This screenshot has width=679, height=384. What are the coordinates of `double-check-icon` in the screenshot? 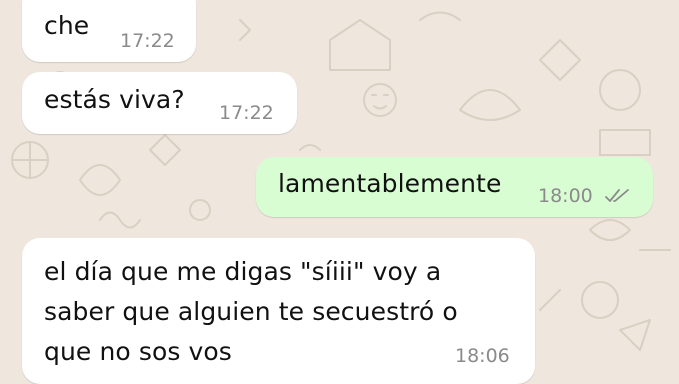 It's located at (617, 195).